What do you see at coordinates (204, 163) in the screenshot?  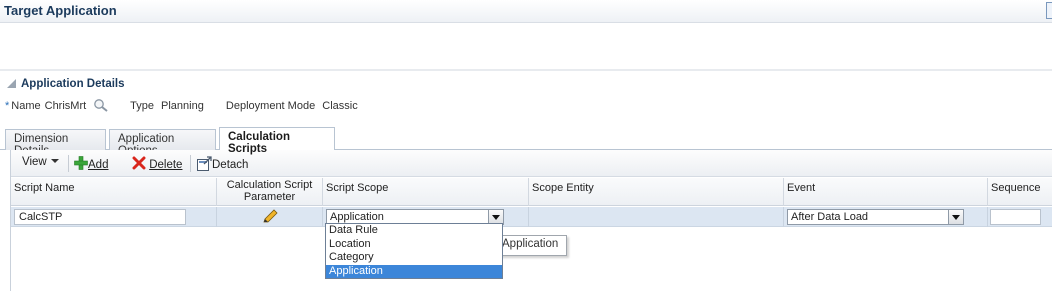 I see `detach-icon` at bounding box center [204, 163].